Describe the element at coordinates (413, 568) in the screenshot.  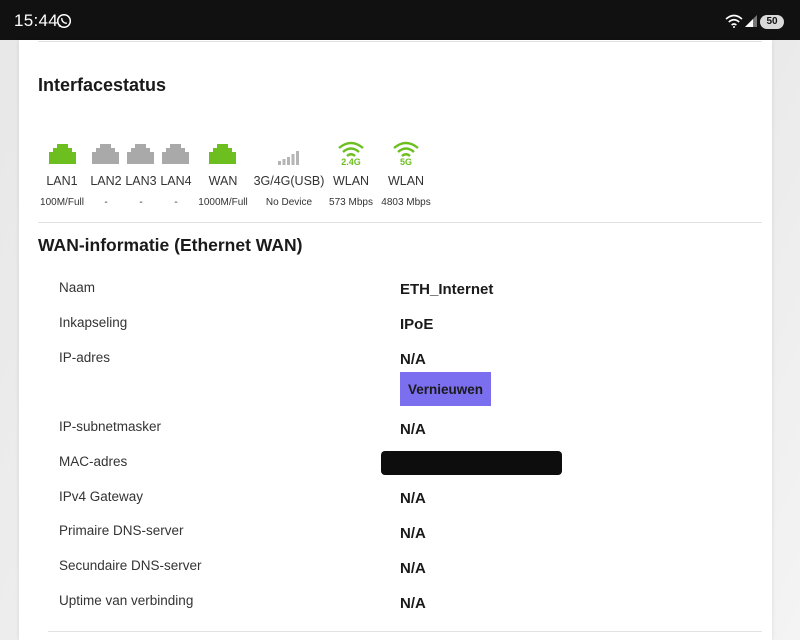
I see `value-secundaire-dns: N/A` at that location.